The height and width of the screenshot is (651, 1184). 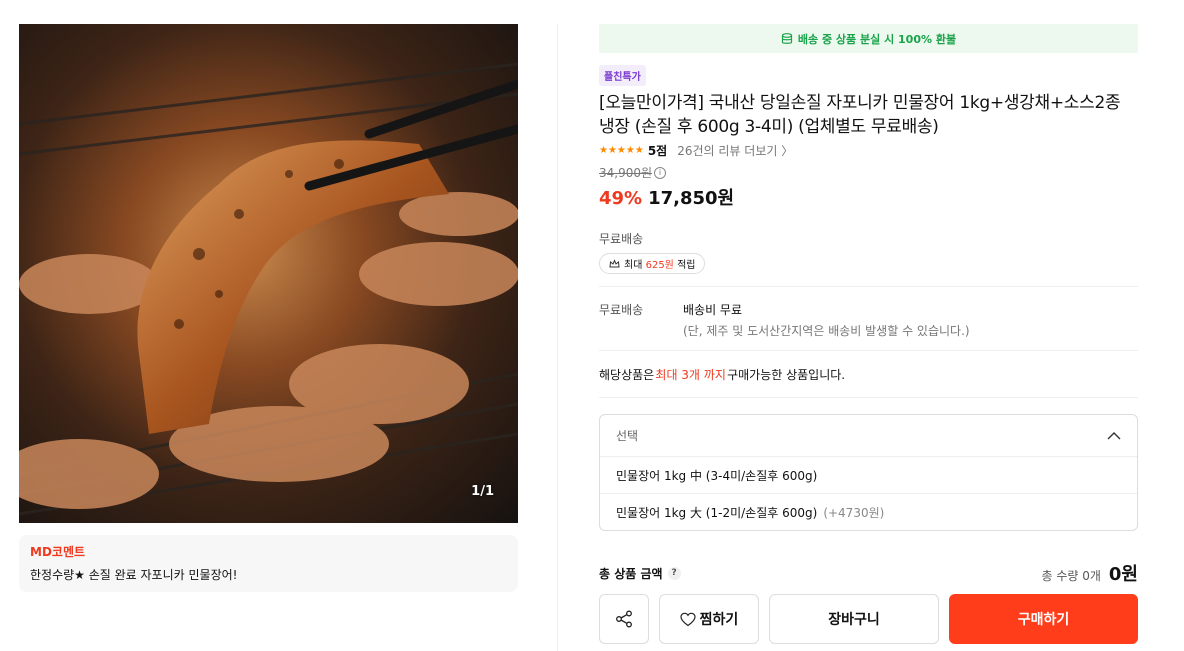 What do you see at coordinates (621, 198) in the screenshot?
I see `discount-rate: 49%` at bounding box center [621, 198].